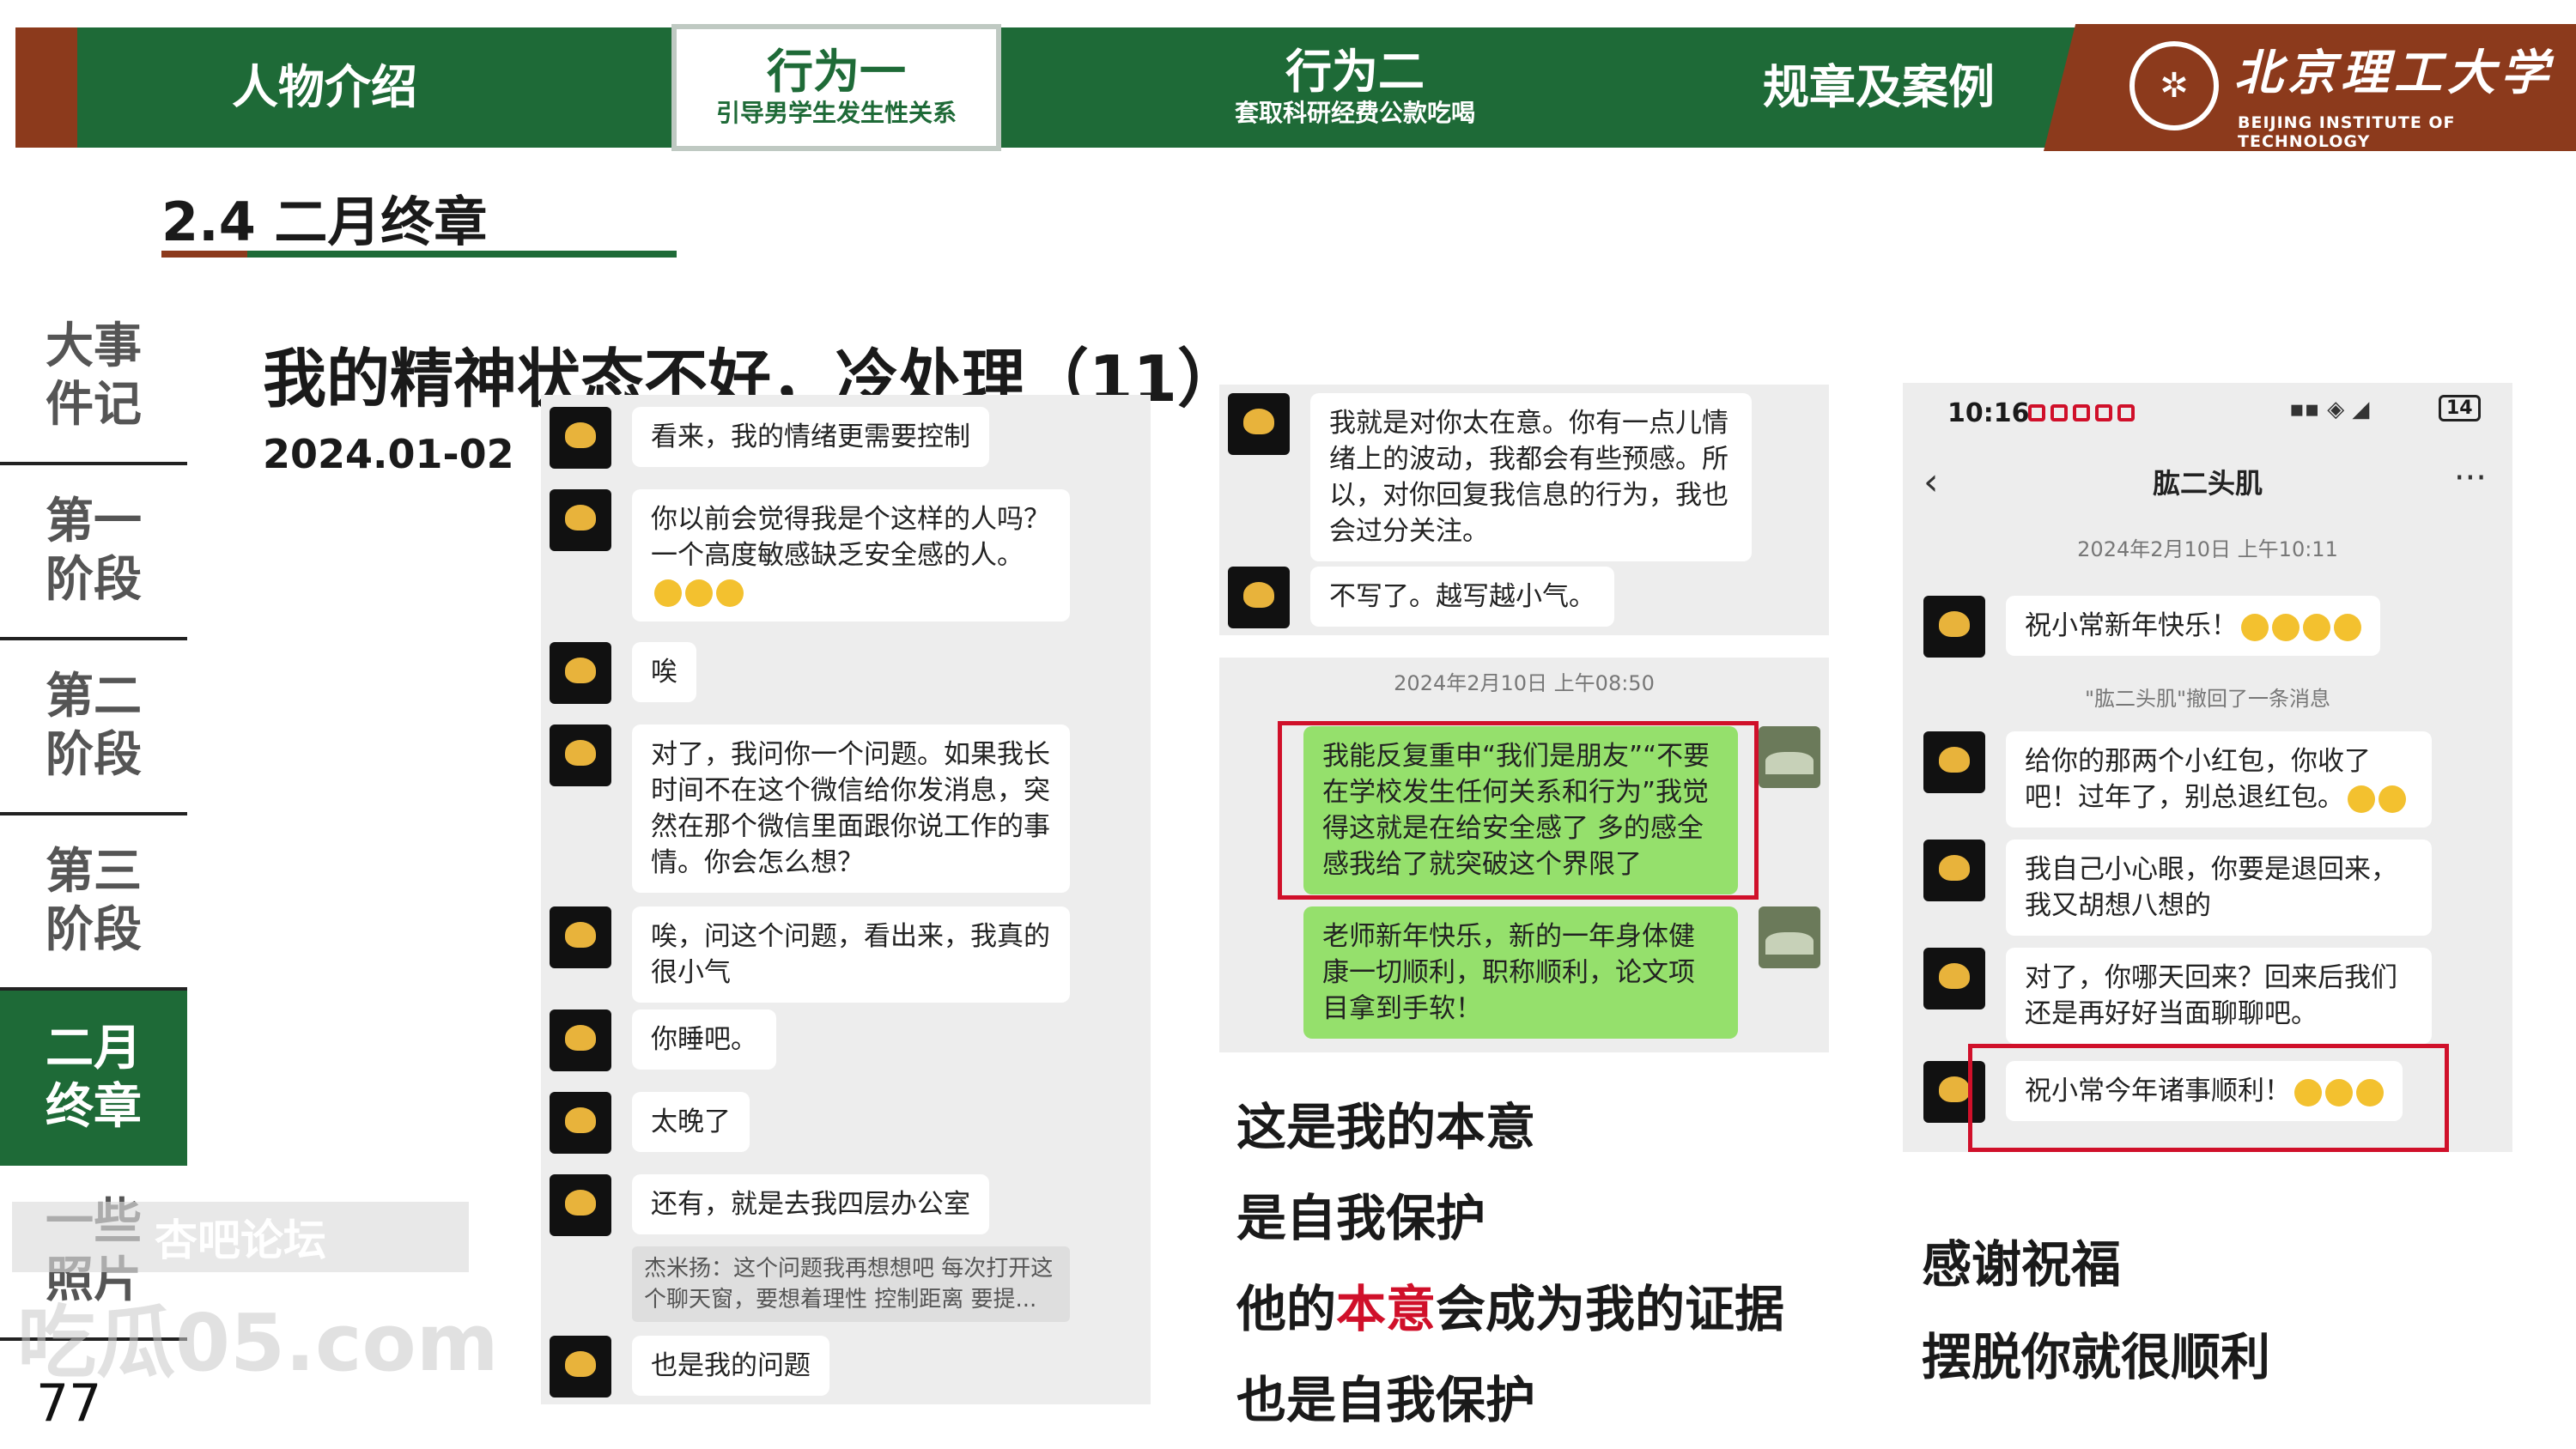  What do you see at coordinates (324, 222) in the screenshot?
I see `section-title: 2.4 二月终章` at bounding box center [324, 222].